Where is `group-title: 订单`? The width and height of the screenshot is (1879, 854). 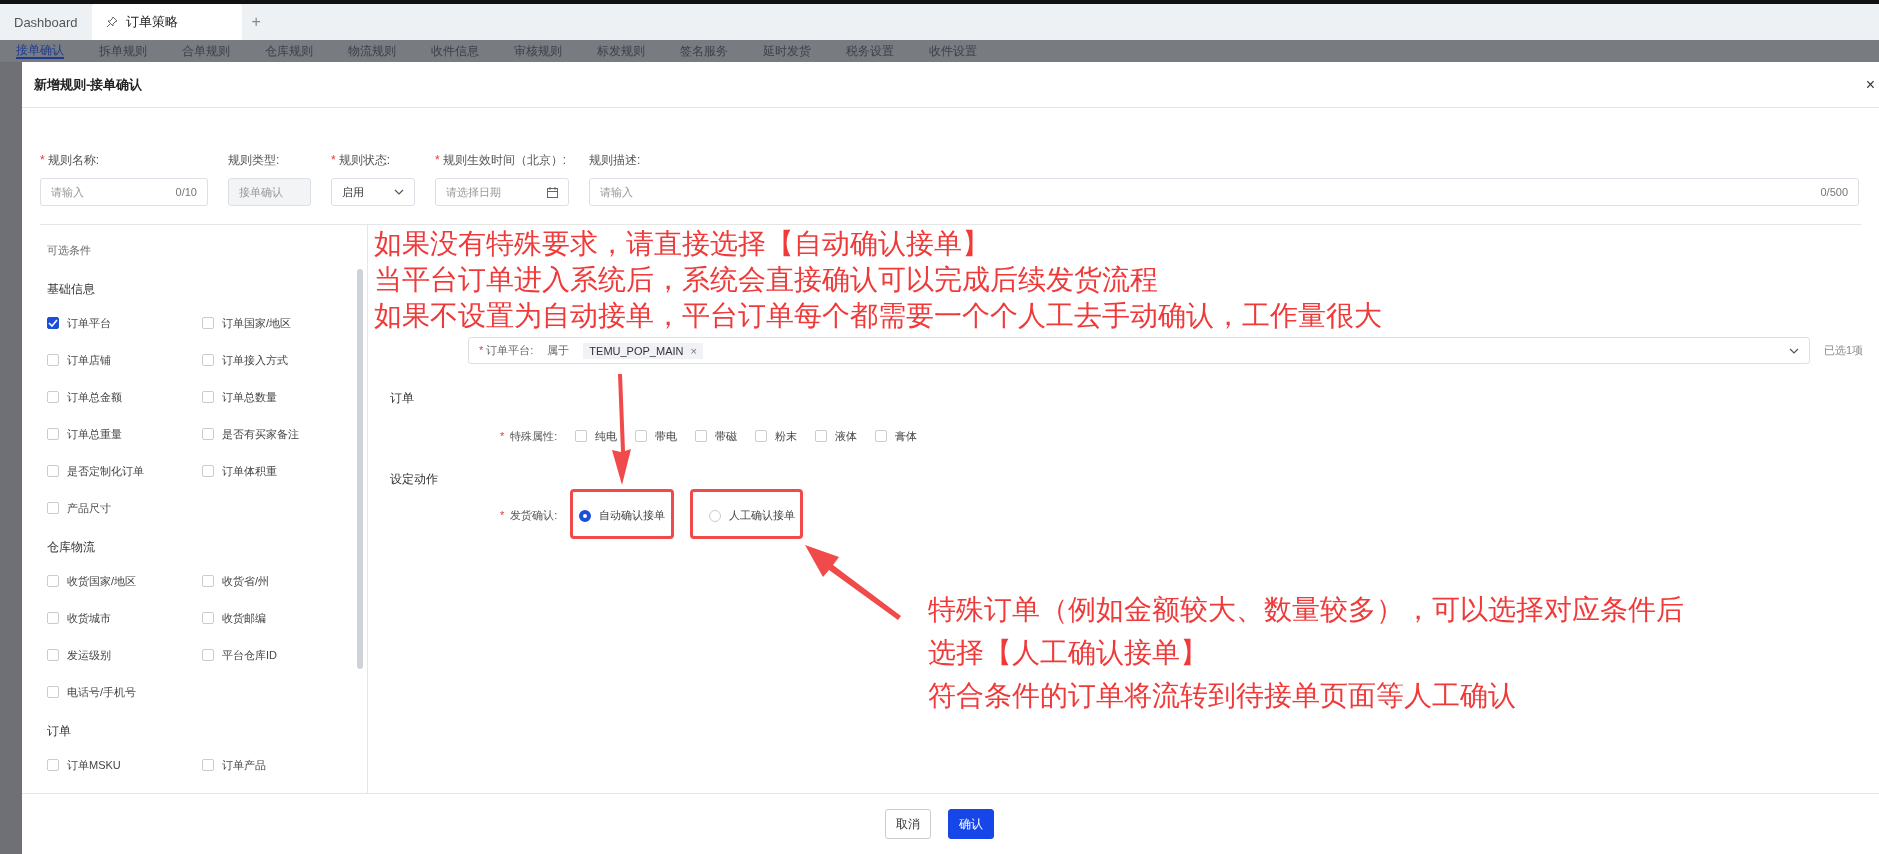 group-title: 订单 is located at coordinates (59, 731).